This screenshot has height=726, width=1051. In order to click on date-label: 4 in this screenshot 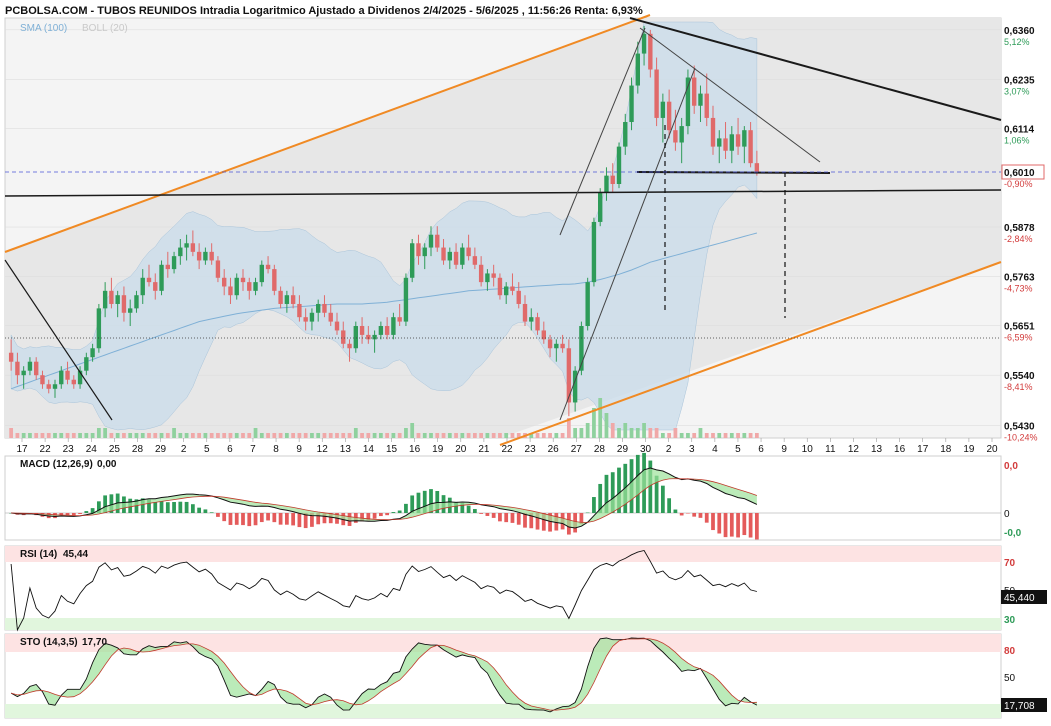, I will do `click(715, 449)`.